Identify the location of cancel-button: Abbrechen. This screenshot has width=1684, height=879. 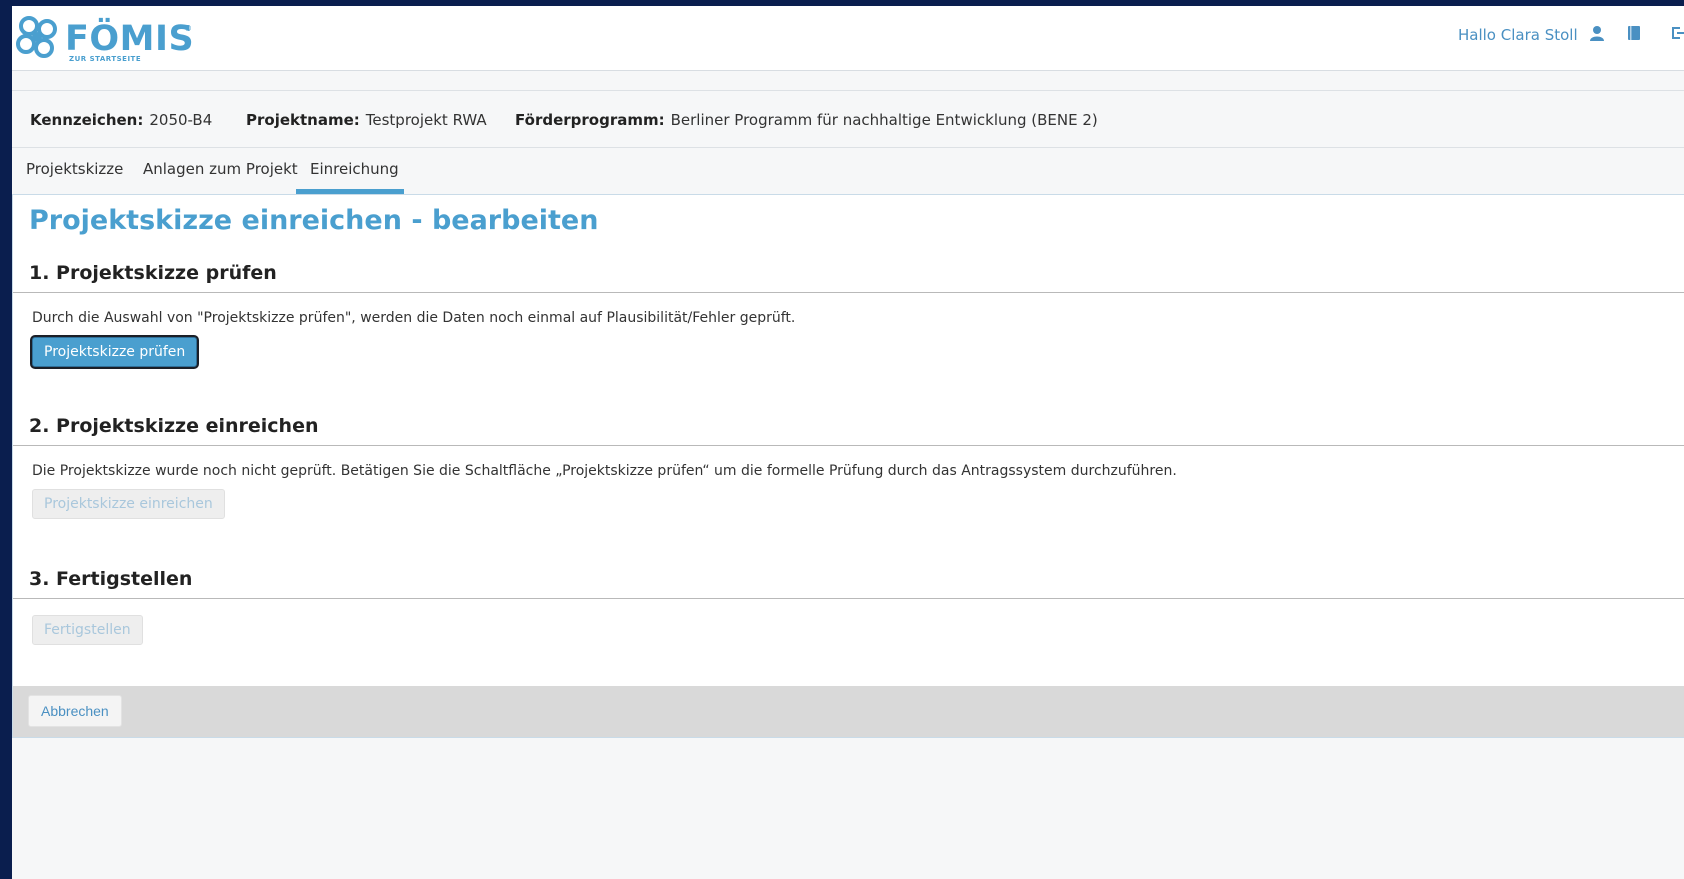
(75, 711).